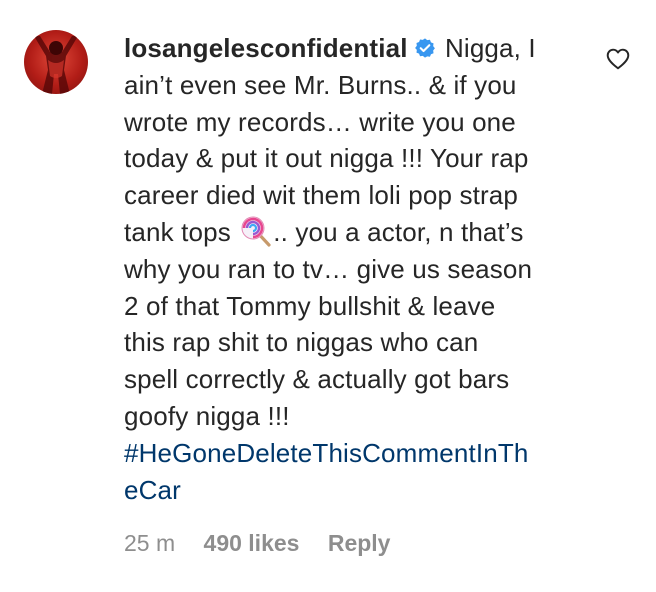 This screenshot has height=592, width=656. Describe the element at coordinates (328, 268) in the screenshot. I see `comment-line: why you ran to tv… give us season` at that location.